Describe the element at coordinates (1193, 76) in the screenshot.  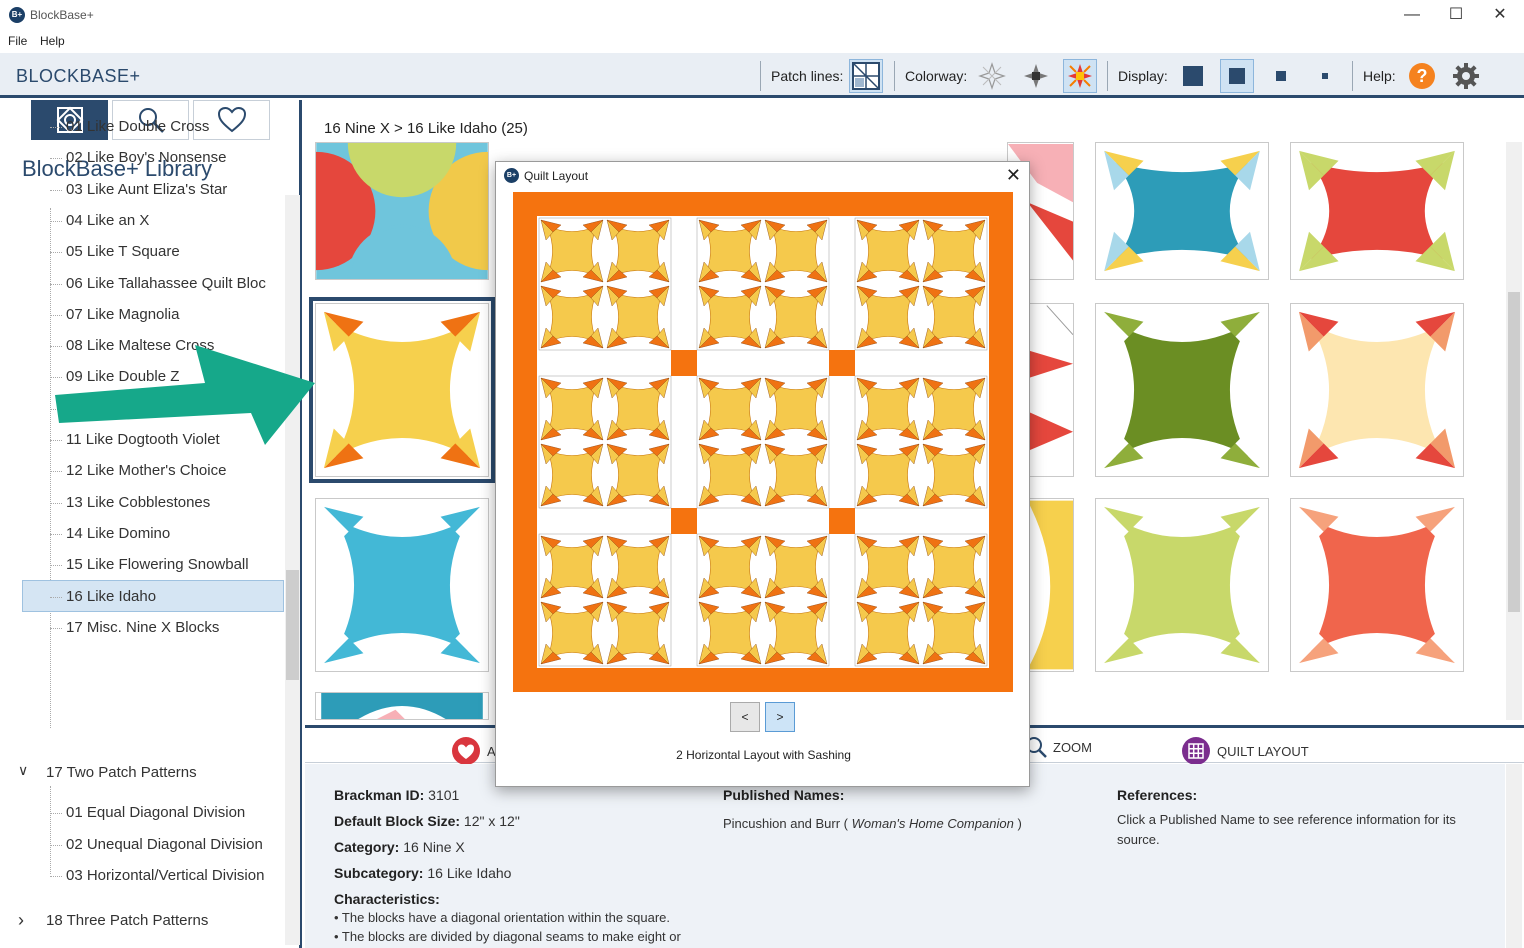
I see `display-xlarge-button` at that location.